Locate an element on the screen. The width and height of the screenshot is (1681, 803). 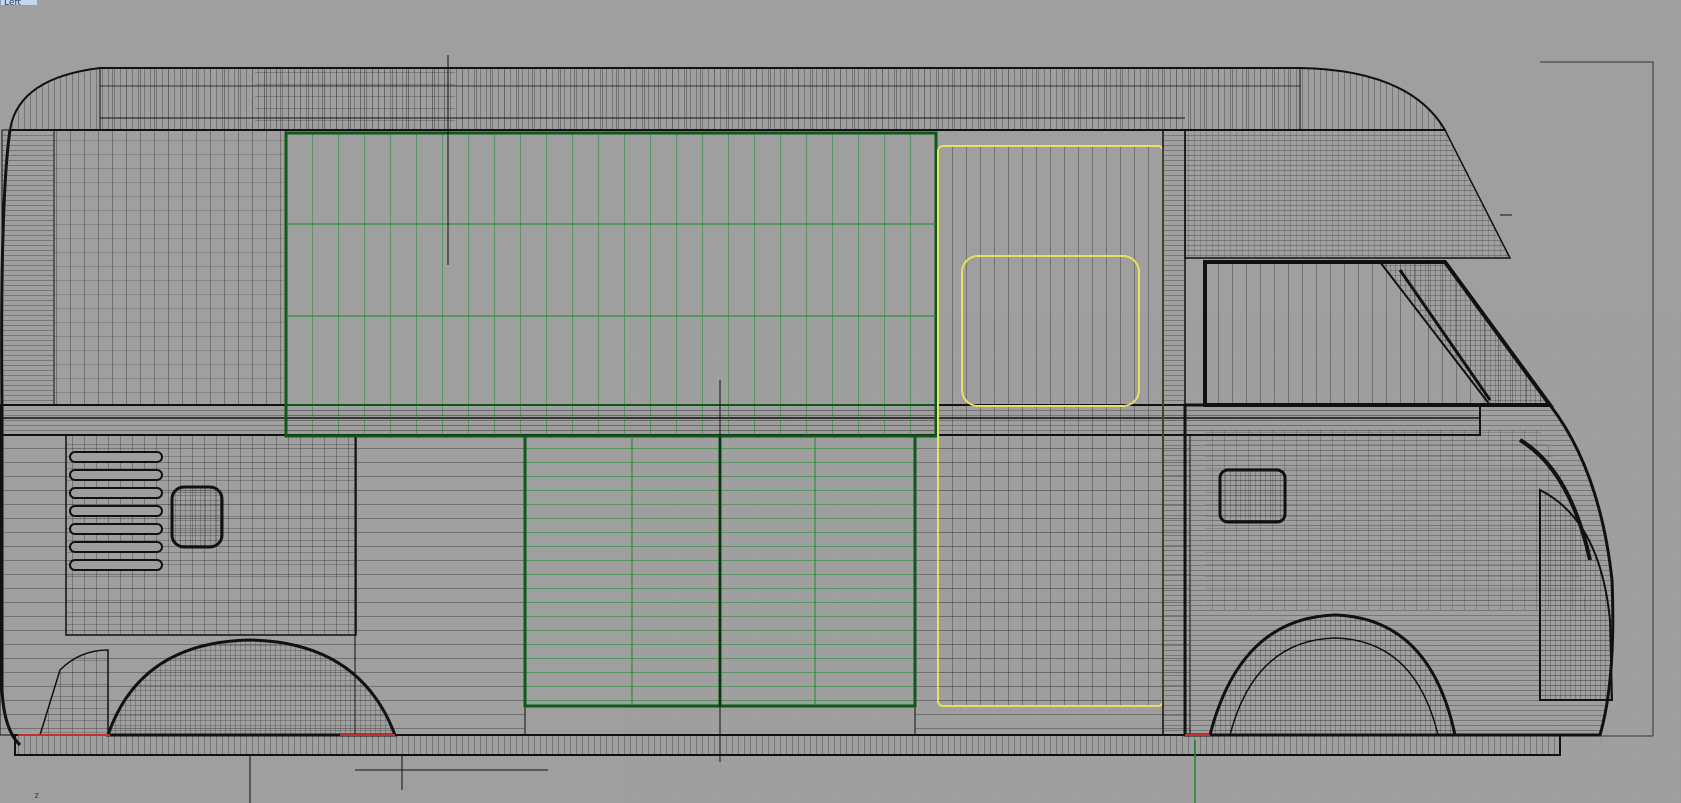
rear-panel-upper is located at coordinates (28, 267).